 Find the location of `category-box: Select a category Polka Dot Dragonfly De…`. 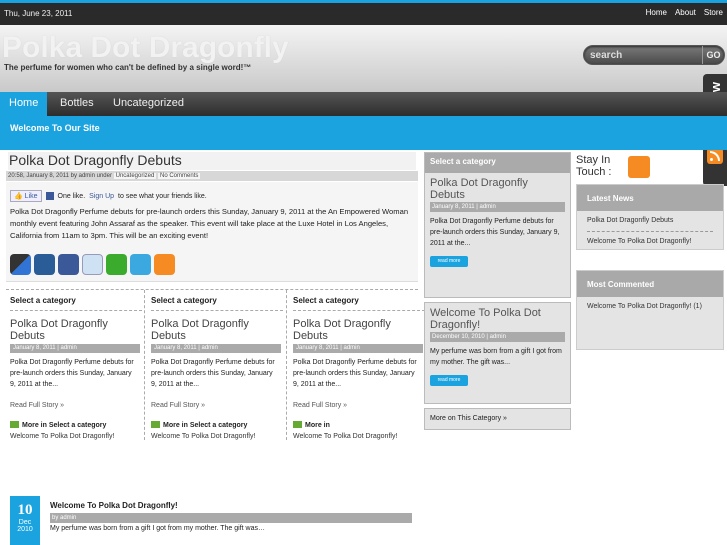

category-box: Select a category Polka Dot Dragonfly De… is located at coordinates (497, 225).